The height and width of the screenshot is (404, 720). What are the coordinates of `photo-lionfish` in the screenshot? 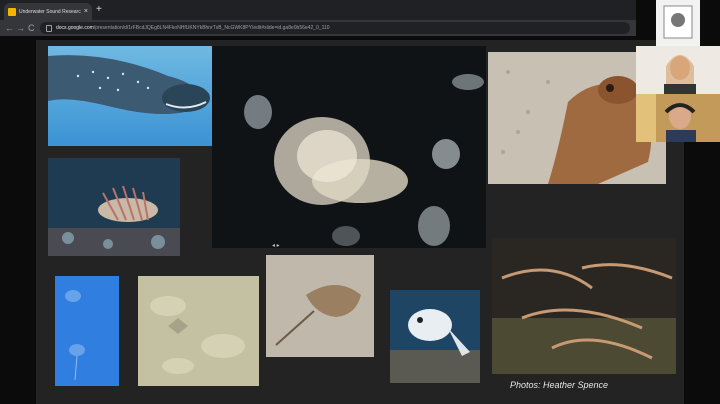 It's located at (114, 207).